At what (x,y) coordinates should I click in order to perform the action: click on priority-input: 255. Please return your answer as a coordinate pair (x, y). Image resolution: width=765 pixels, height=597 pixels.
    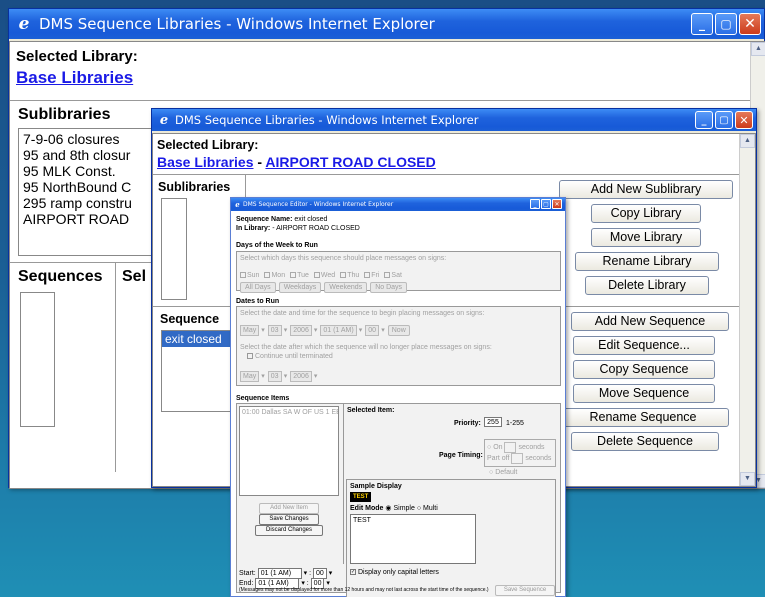
    Looking at the image, I should click on (493, 422).